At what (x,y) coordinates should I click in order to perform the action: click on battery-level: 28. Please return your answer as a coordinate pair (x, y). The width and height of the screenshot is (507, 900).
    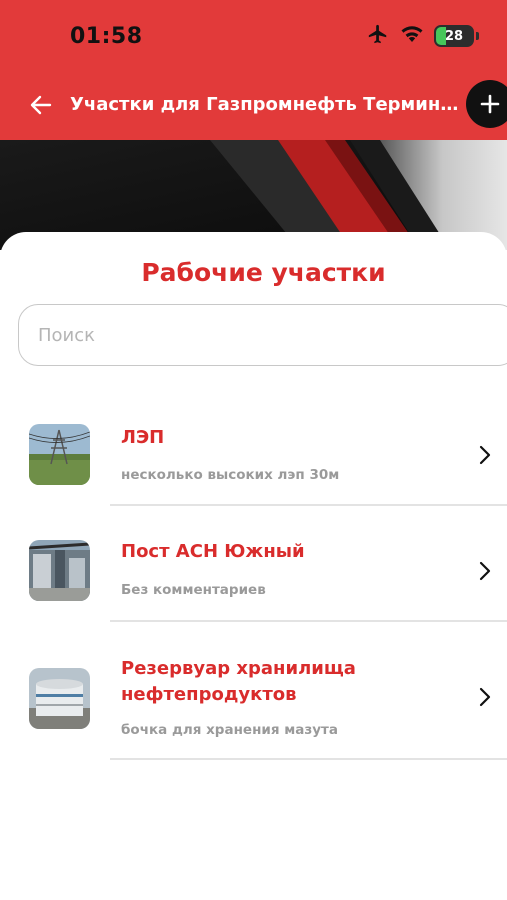
    Looking at the image, I should click on (454, 36).